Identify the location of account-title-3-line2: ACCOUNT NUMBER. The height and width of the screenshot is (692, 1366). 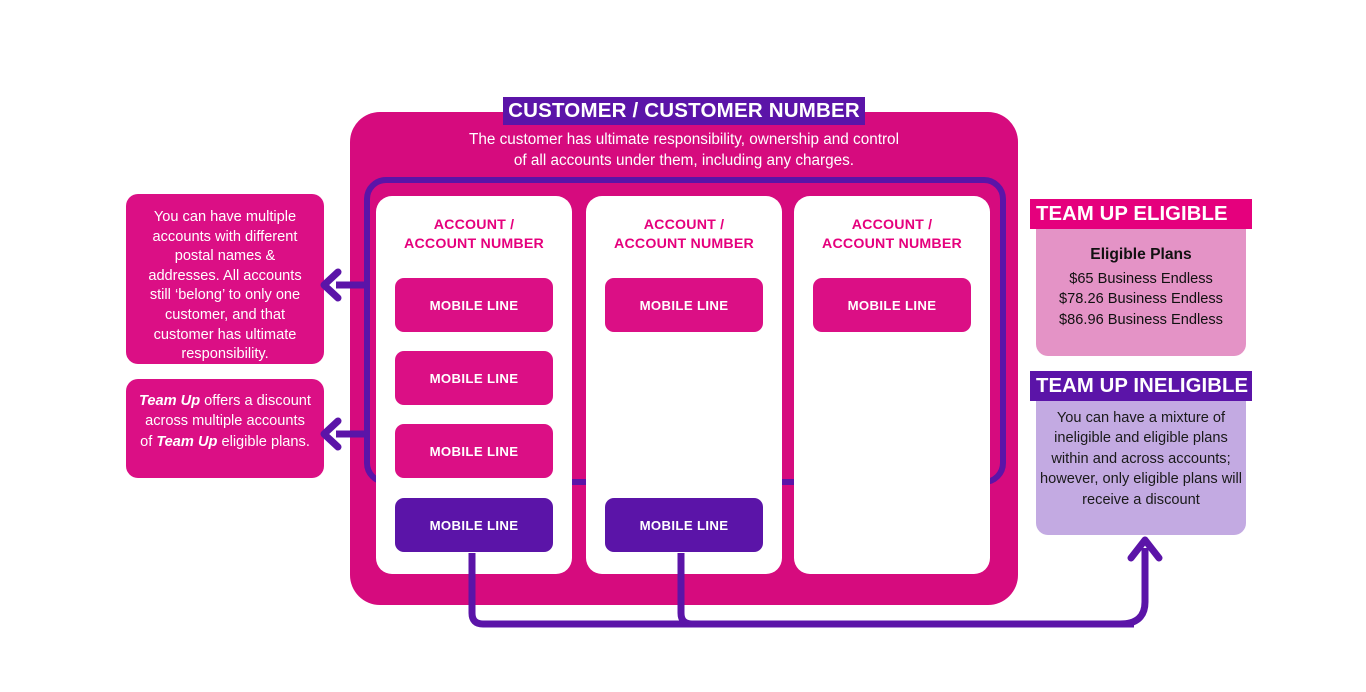
(892, 244).